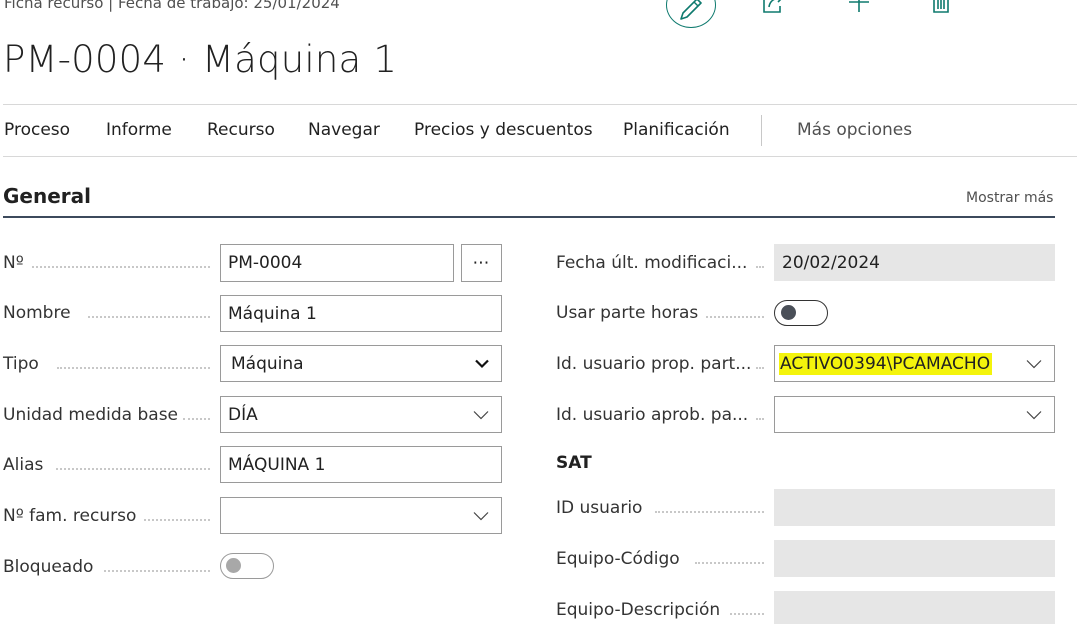 The height and width of the screenshot is (624, 1077). I want to click on section-title-general: General, so click(47, 196).